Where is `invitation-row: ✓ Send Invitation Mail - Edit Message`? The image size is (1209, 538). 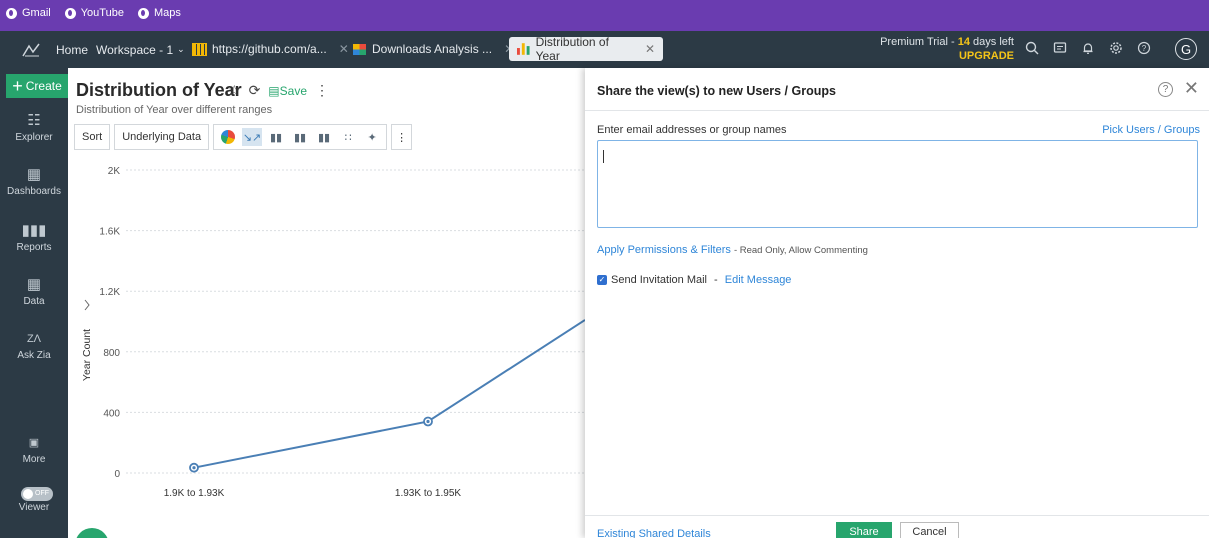 invitation-row: ✓ Send Invitation Mail - Edit Message is located at coordinates (694, 280).